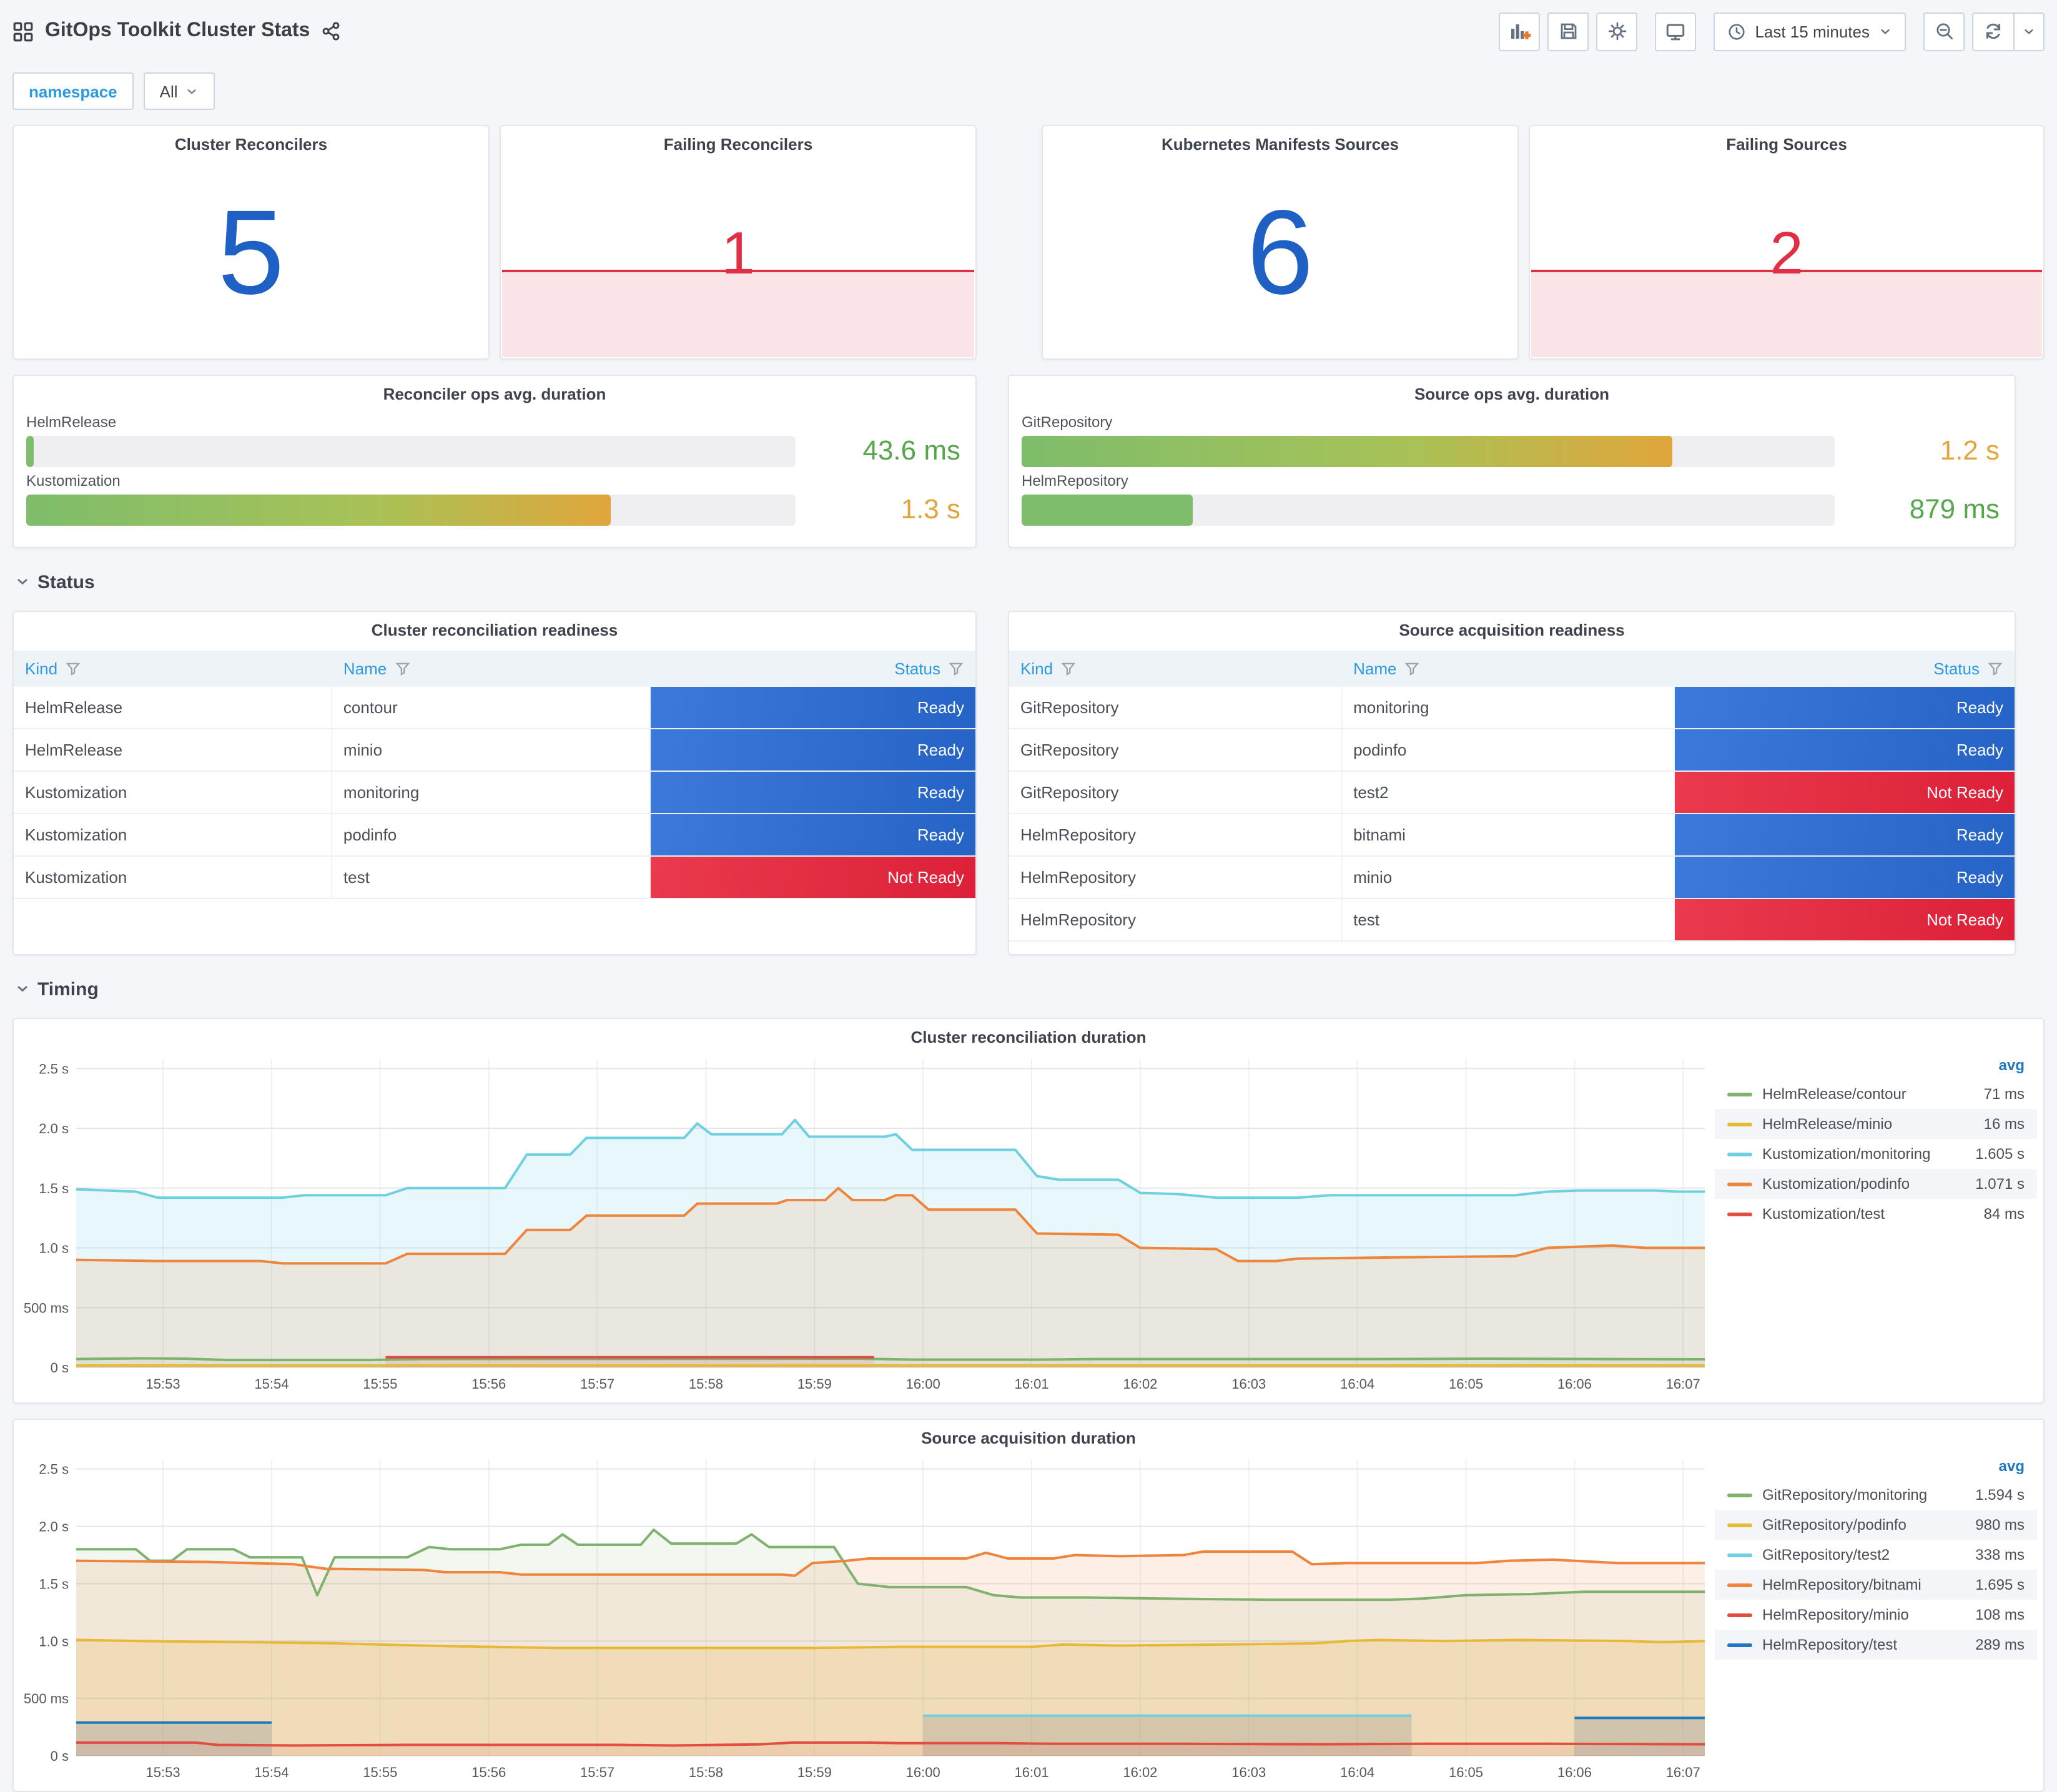 The height and width of the screenshot is (1792, 2057). What do you see at coordinates (2028, 31) in the screenshot?
I see `refresh-interval-dropdown` at bounding box center [2028, 31].